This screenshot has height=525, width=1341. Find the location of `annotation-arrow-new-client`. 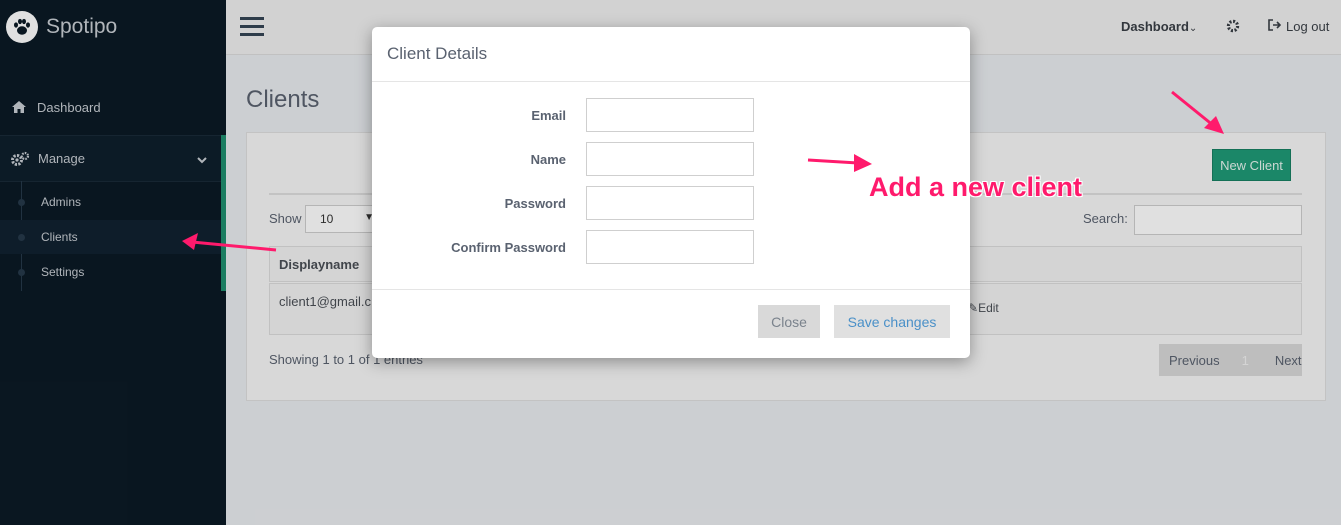

annotation-arrow-new-client is located at coordinates (1197, 112).